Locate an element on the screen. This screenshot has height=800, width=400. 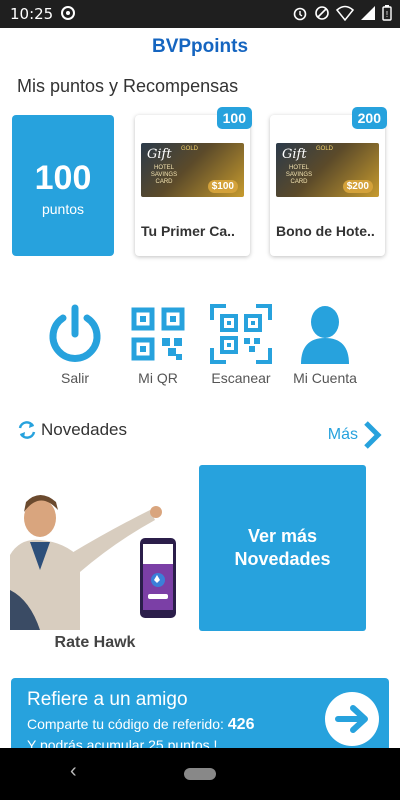
signal-icon is located at coordinates (368, 13).